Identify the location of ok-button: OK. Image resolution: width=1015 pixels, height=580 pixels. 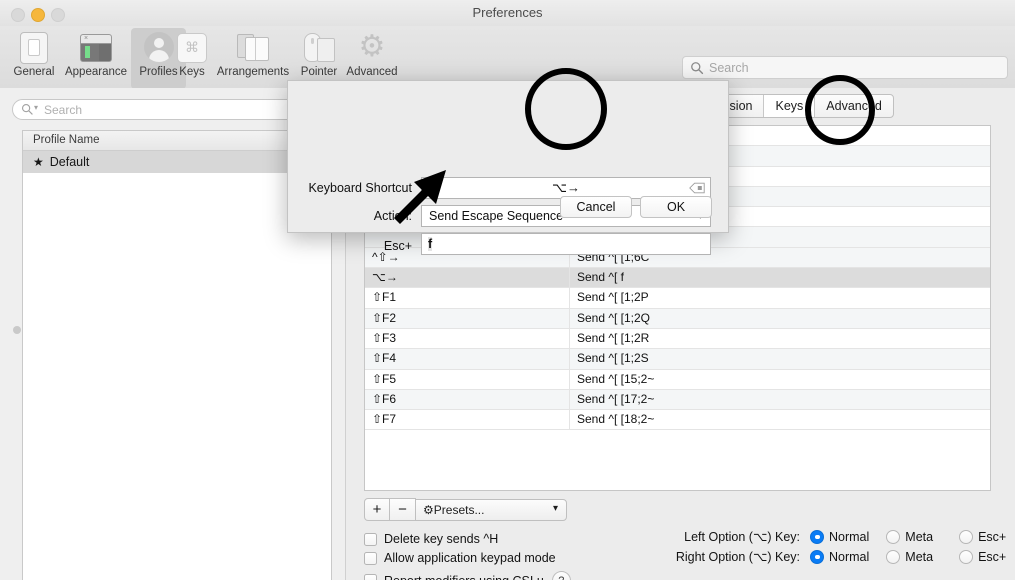
(676, 207).